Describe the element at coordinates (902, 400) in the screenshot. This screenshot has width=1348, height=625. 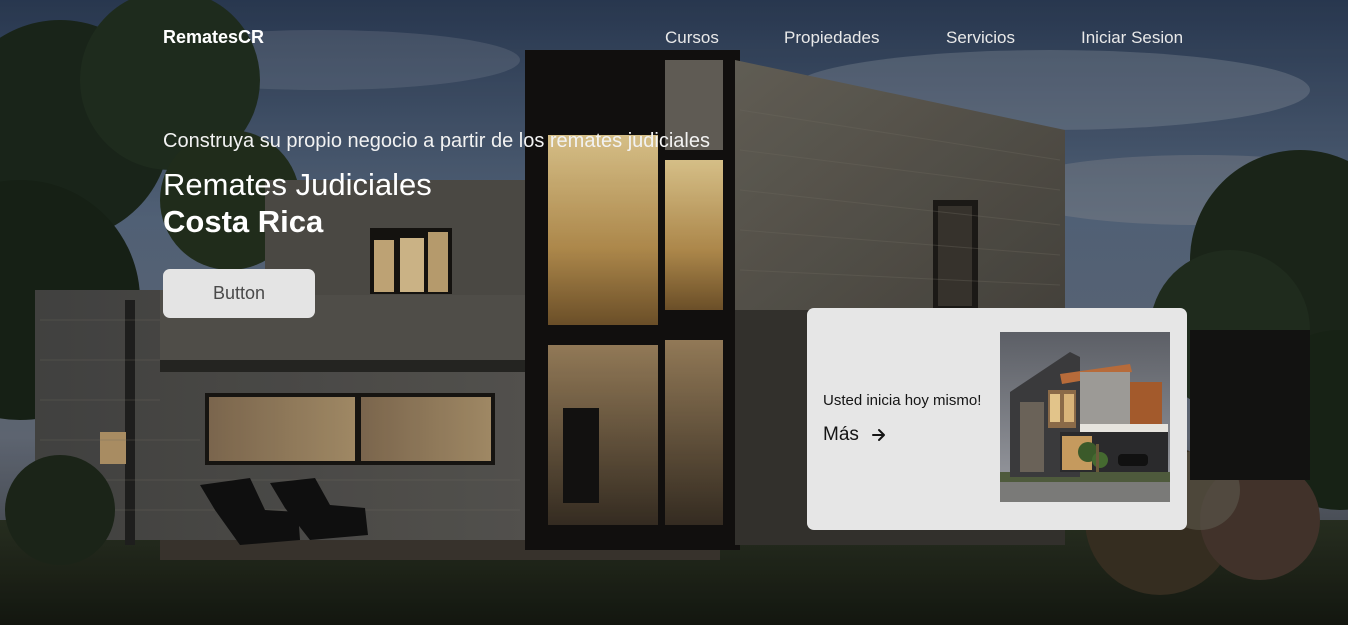
I see `promo-text: Usted inicia hoy mismo!` at that location.